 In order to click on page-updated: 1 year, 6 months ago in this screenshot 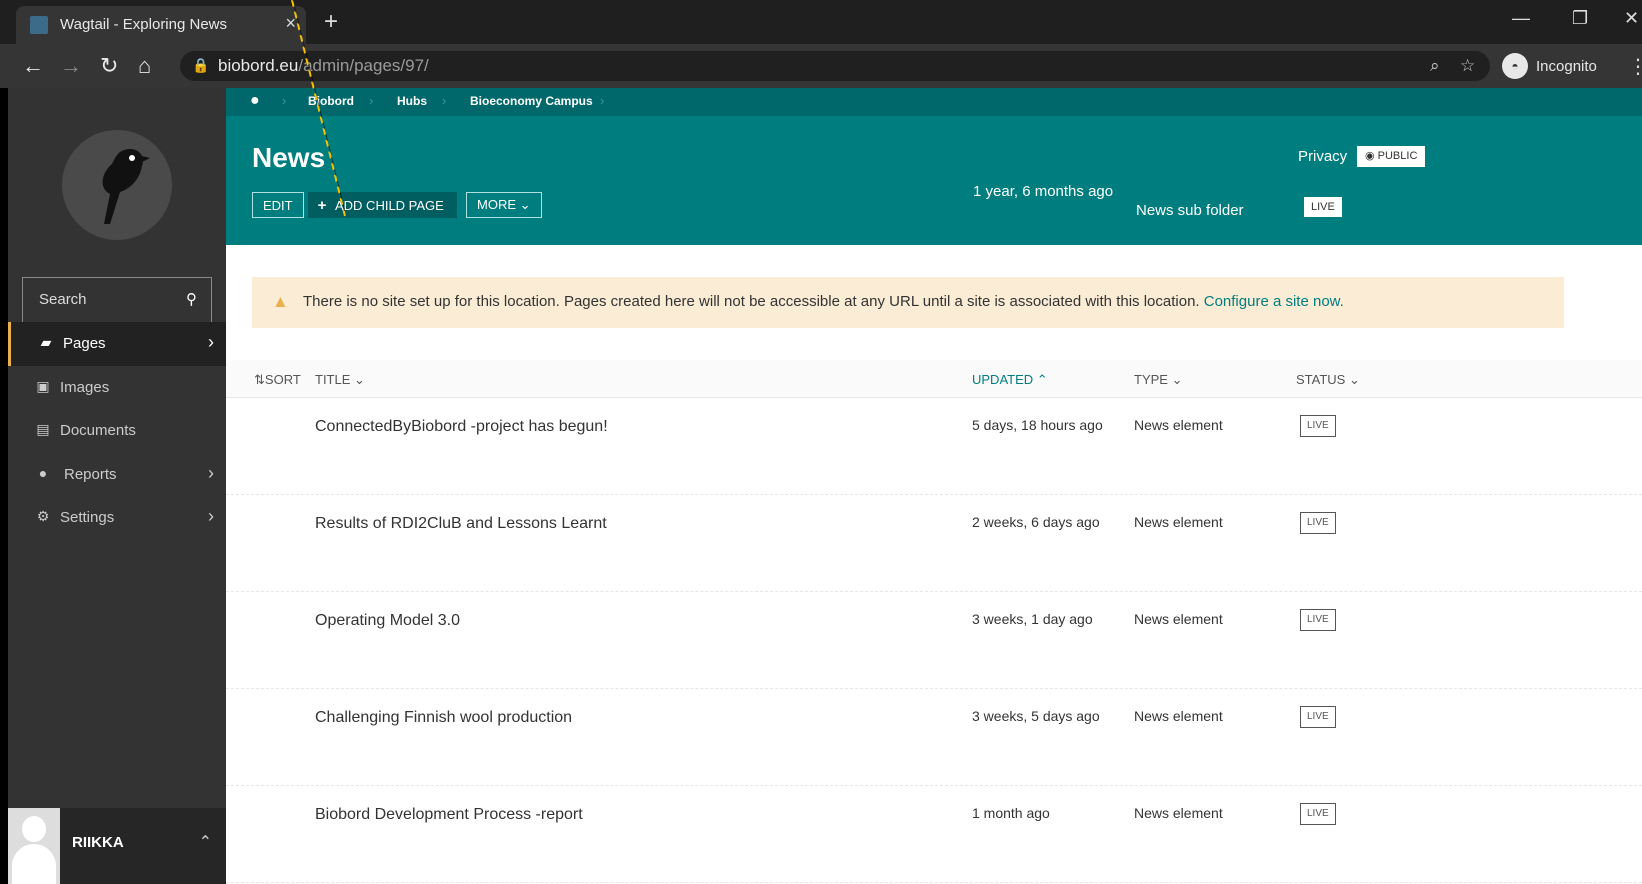, I will do `click(1043, 191)`.